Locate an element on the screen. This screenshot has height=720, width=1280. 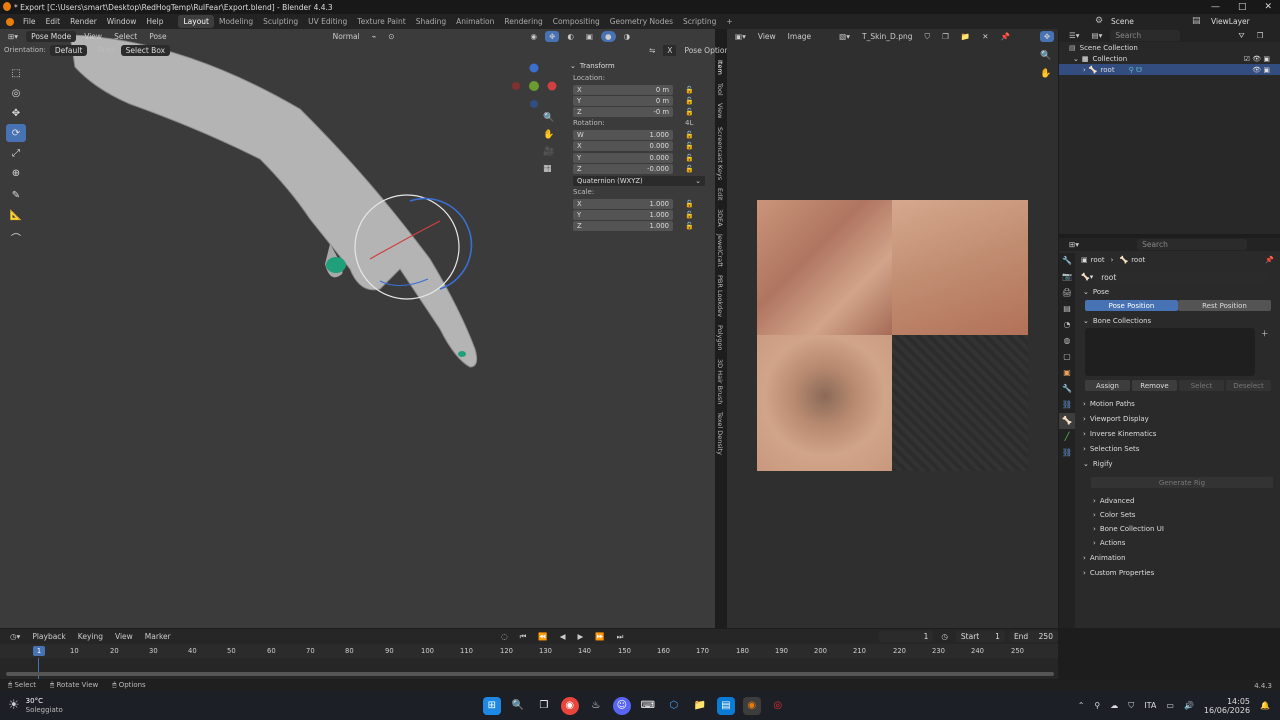
workspace-tab-scripting: Scripting is located at coordinates (699, 21).